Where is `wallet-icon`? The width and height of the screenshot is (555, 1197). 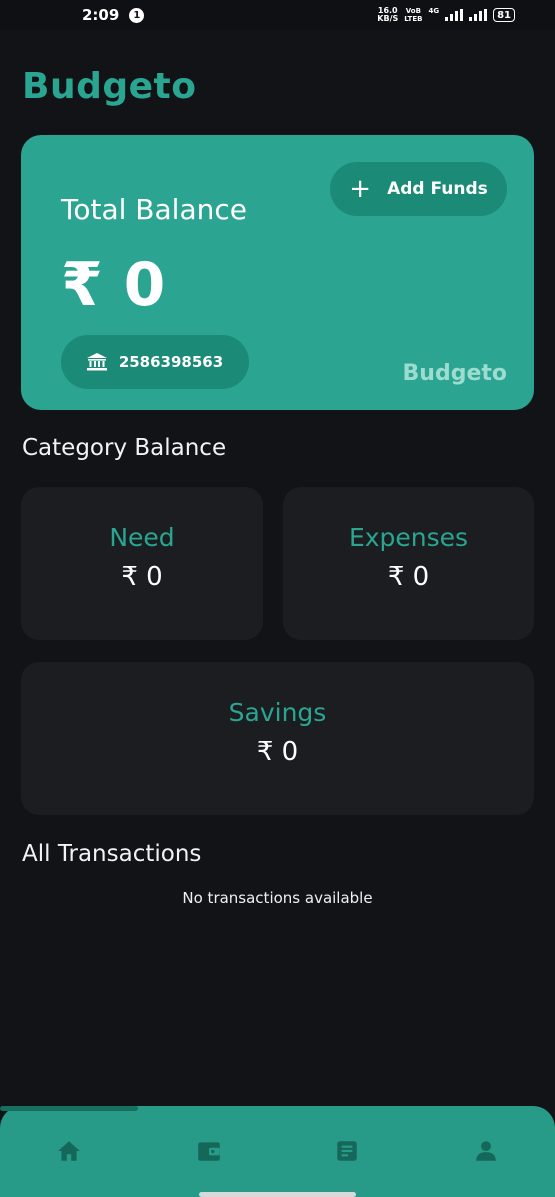
wallet-icon is located at coordinates (209, 1151).